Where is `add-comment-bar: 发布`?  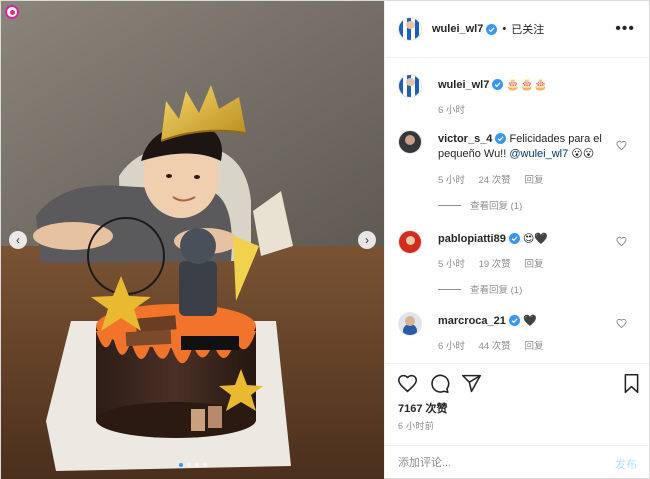 add-comment-bar: 发布 is located at coordinates (517, 462).